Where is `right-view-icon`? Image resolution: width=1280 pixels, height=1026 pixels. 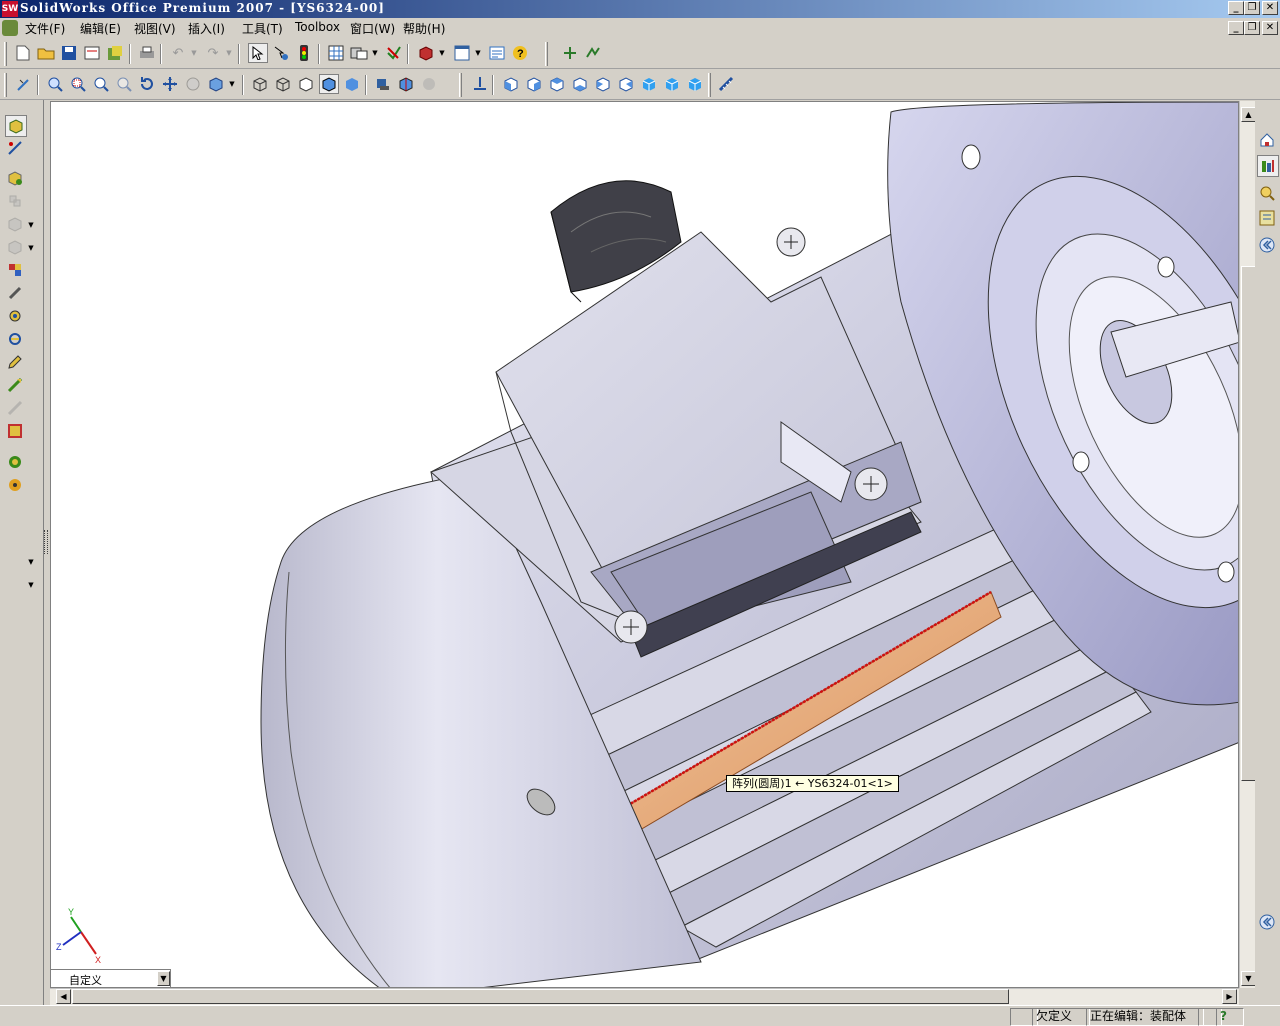
right-view-icon is located at coordinates (580, 84).